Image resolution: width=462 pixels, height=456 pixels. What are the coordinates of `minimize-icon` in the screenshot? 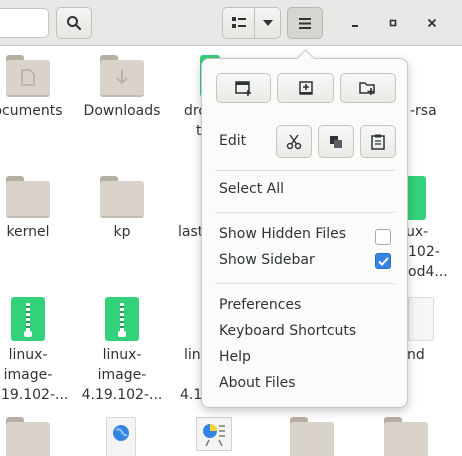 It's located at (355, 26).